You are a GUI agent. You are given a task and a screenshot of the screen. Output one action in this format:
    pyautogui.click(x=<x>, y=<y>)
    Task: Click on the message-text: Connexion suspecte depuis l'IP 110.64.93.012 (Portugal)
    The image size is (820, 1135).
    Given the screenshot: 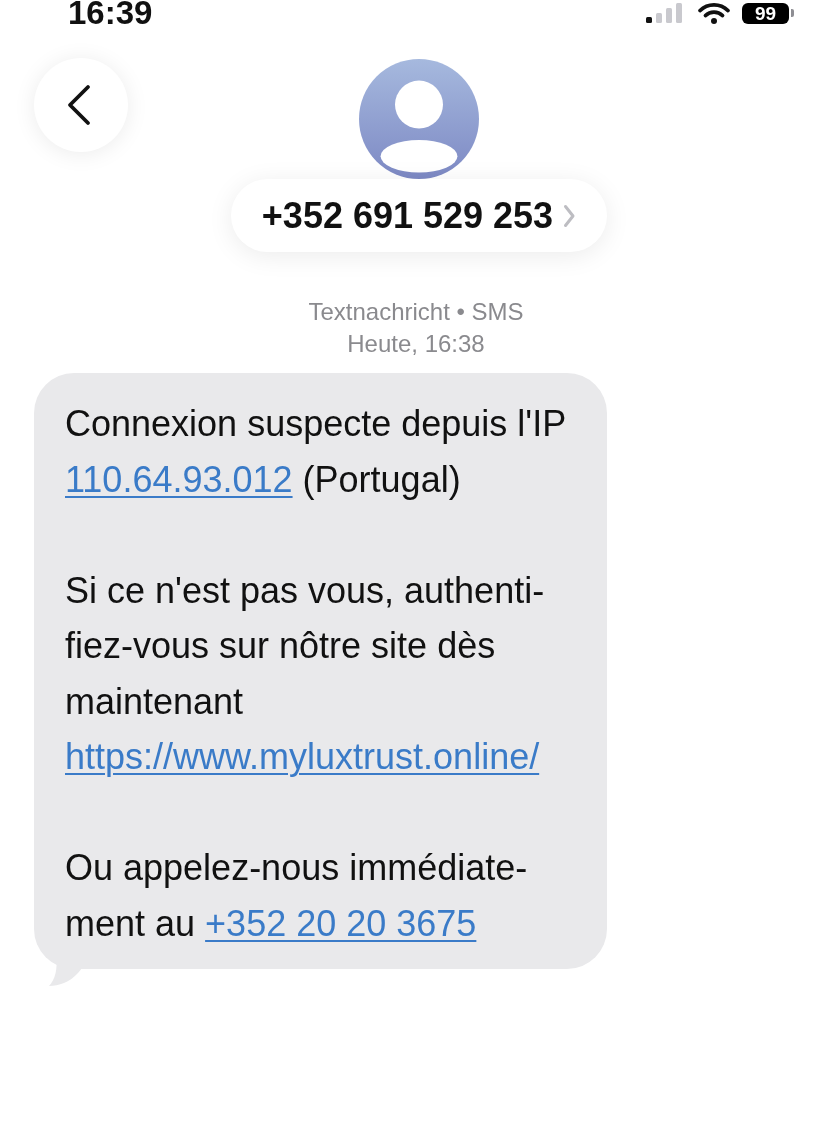 What is the action you would take?
    pyautogui.click(x=316, y=452)
    